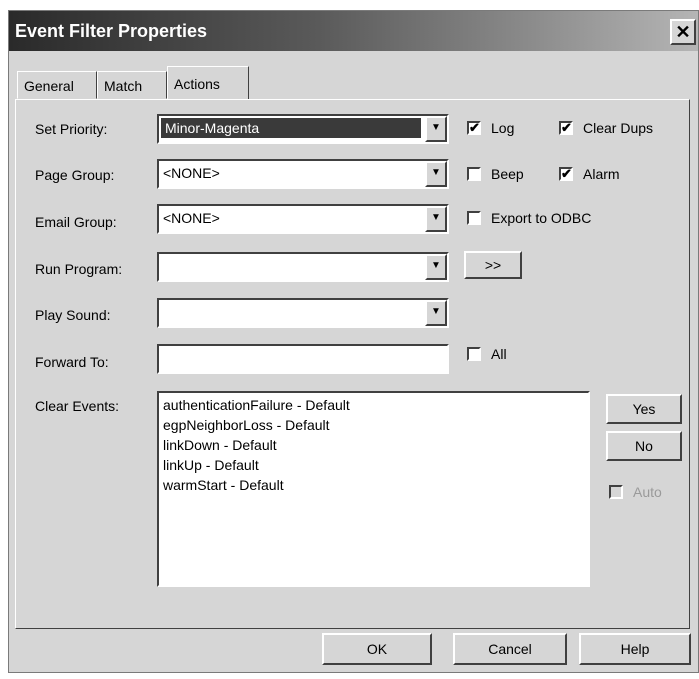 The height and width of the screenshot is (679, 699). I want to click on tab-actions-label: Actions, so click(197, 84).